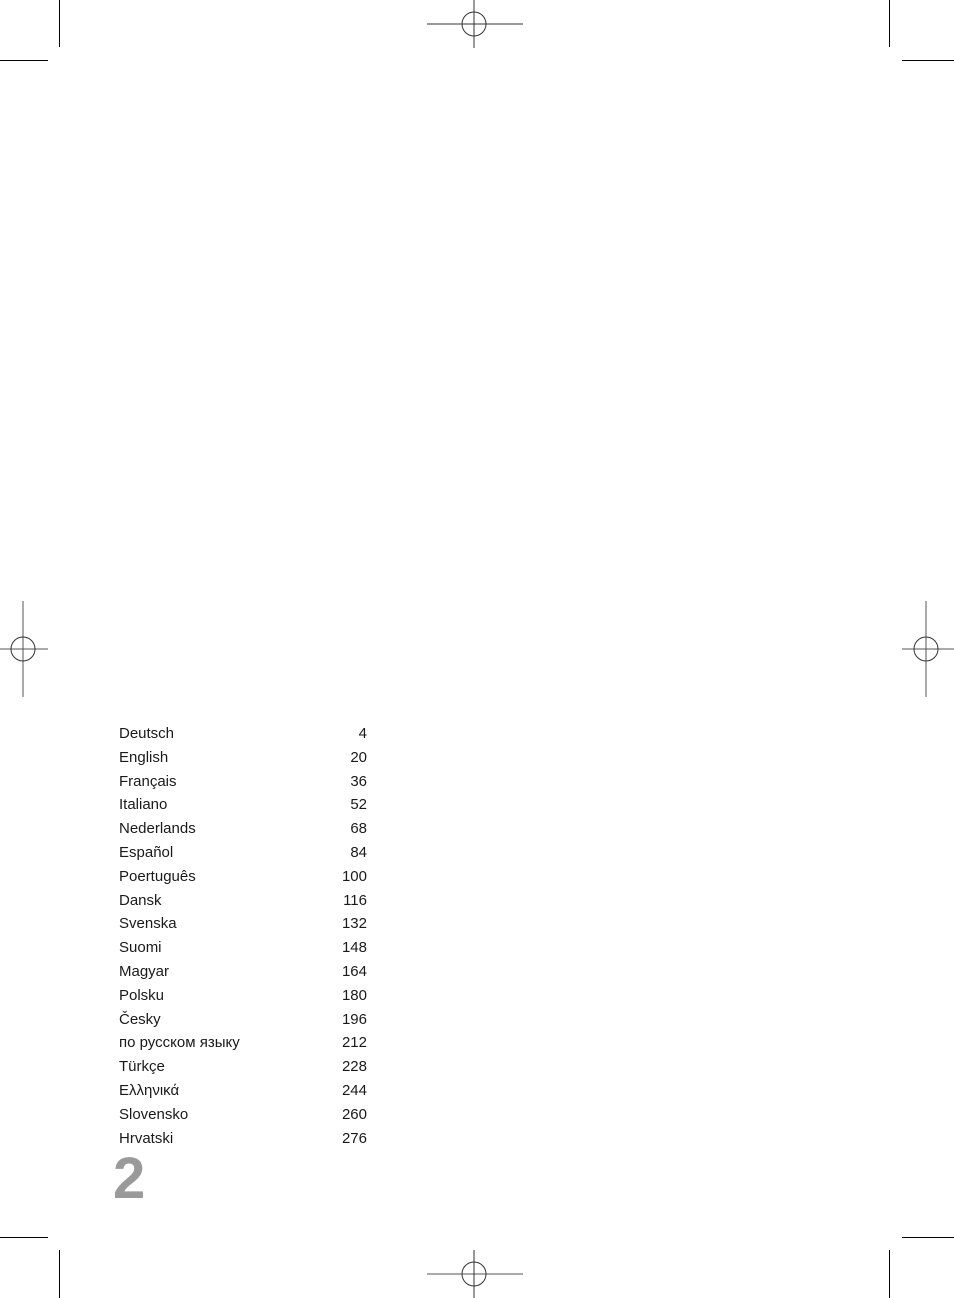 The height and width of the screenshot is (1298, 954). I want to click on toc-page-number: 52, so click(358, 805).